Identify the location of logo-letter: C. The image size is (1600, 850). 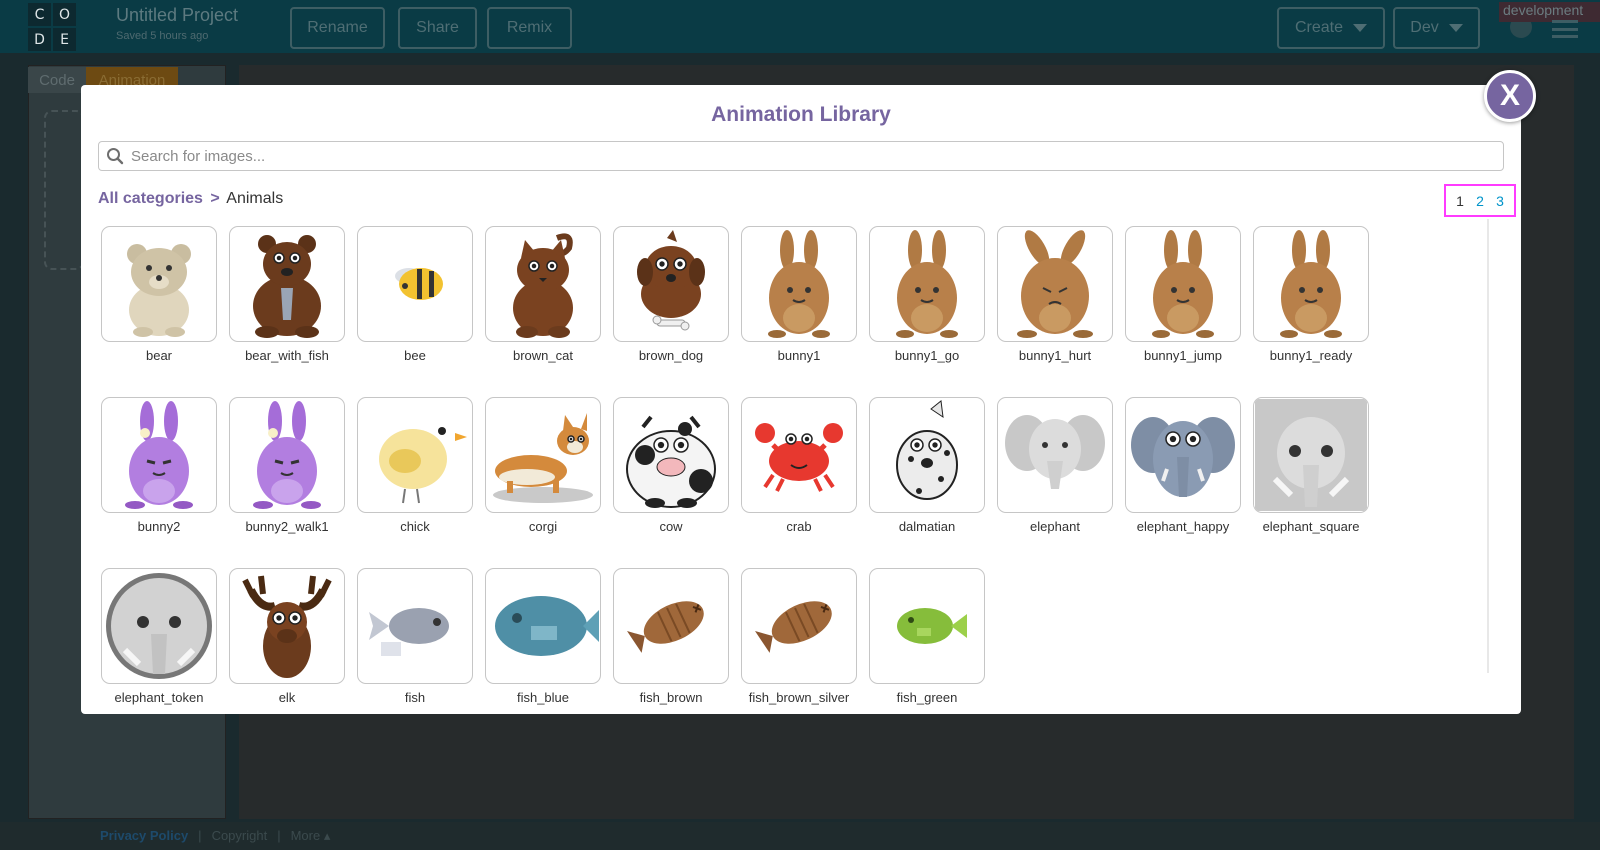
(39, 14).